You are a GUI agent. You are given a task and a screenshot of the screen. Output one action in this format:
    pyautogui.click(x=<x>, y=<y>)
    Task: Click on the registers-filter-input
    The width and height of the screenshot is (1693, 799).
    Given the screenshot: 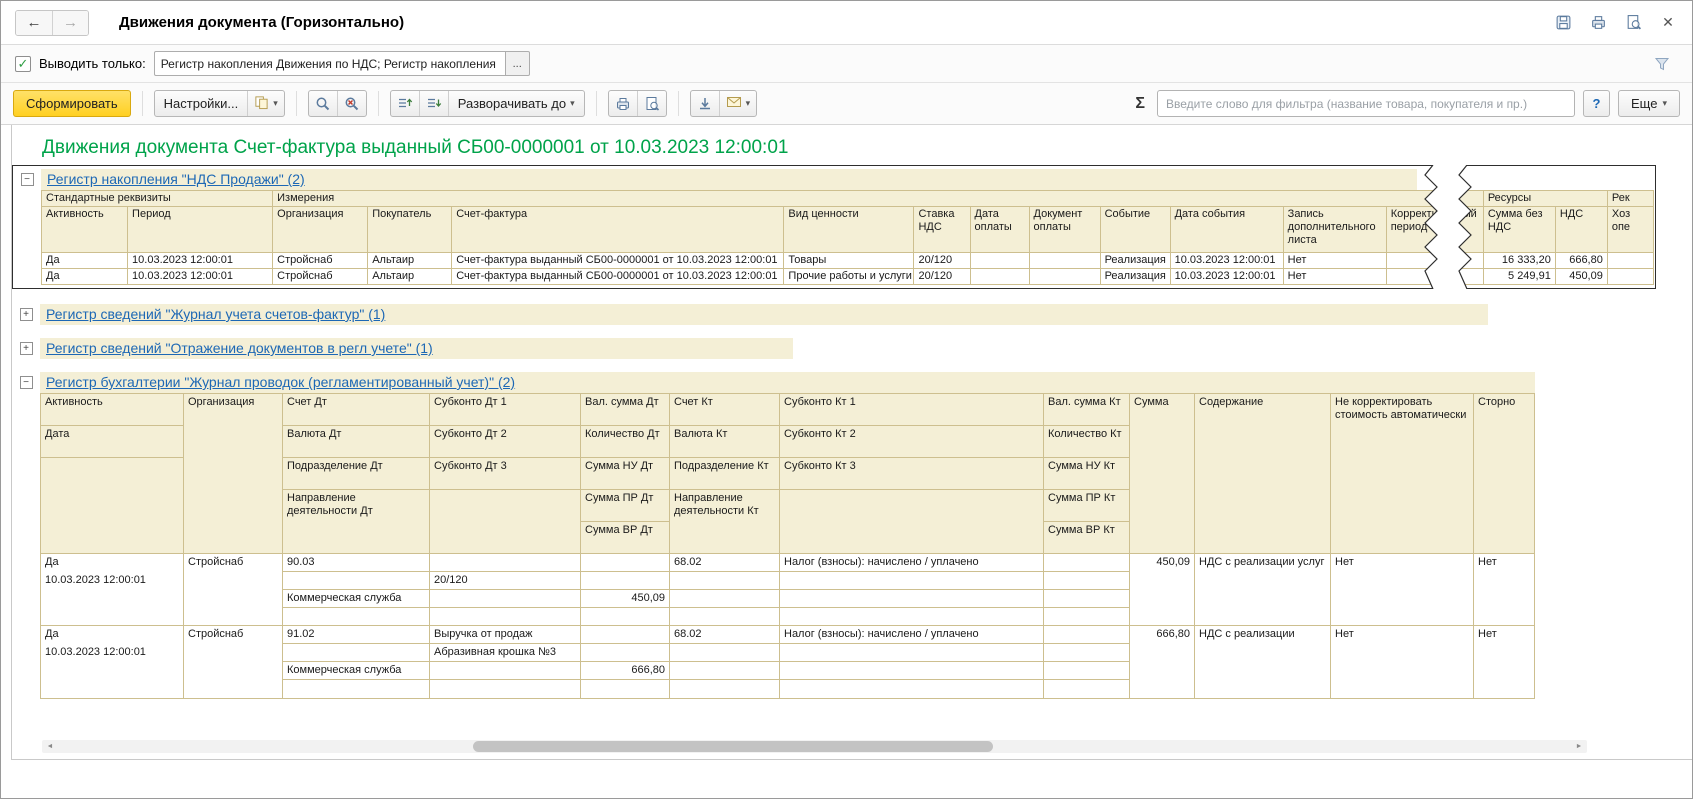 What is the action you would take?
    pyautogui.click(x=329, y=63)
    